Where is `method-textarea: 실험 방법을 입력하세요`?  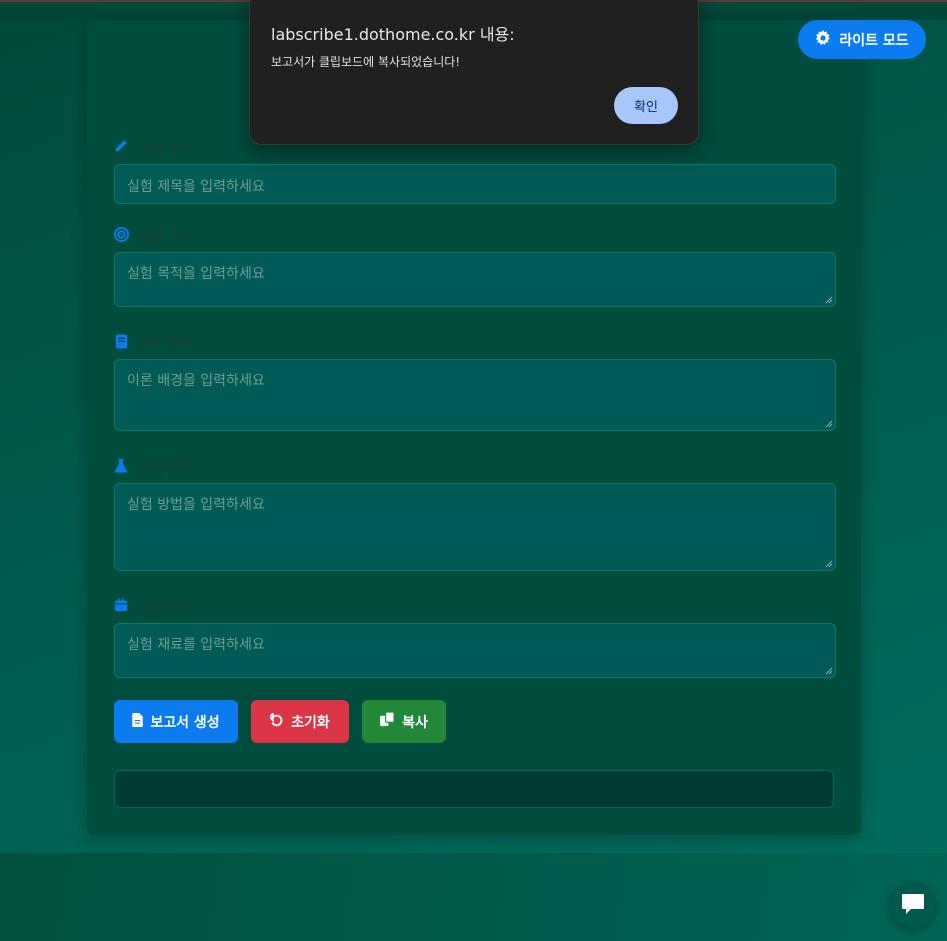 method-textarea: 실험 방법을 입력하세요 is located at coordinates (475, 527).